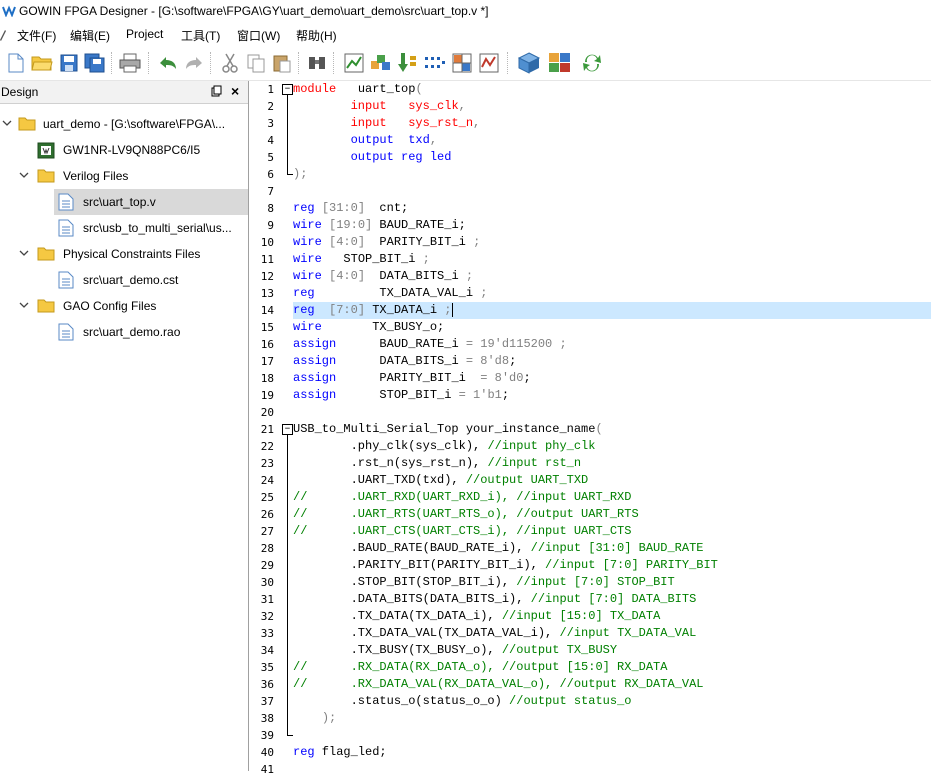  Describe the element at coordinates (612, 463) in the screenshot. I see `code-line: .rst_n(sys_rst_n), //input rst_n` at that location.